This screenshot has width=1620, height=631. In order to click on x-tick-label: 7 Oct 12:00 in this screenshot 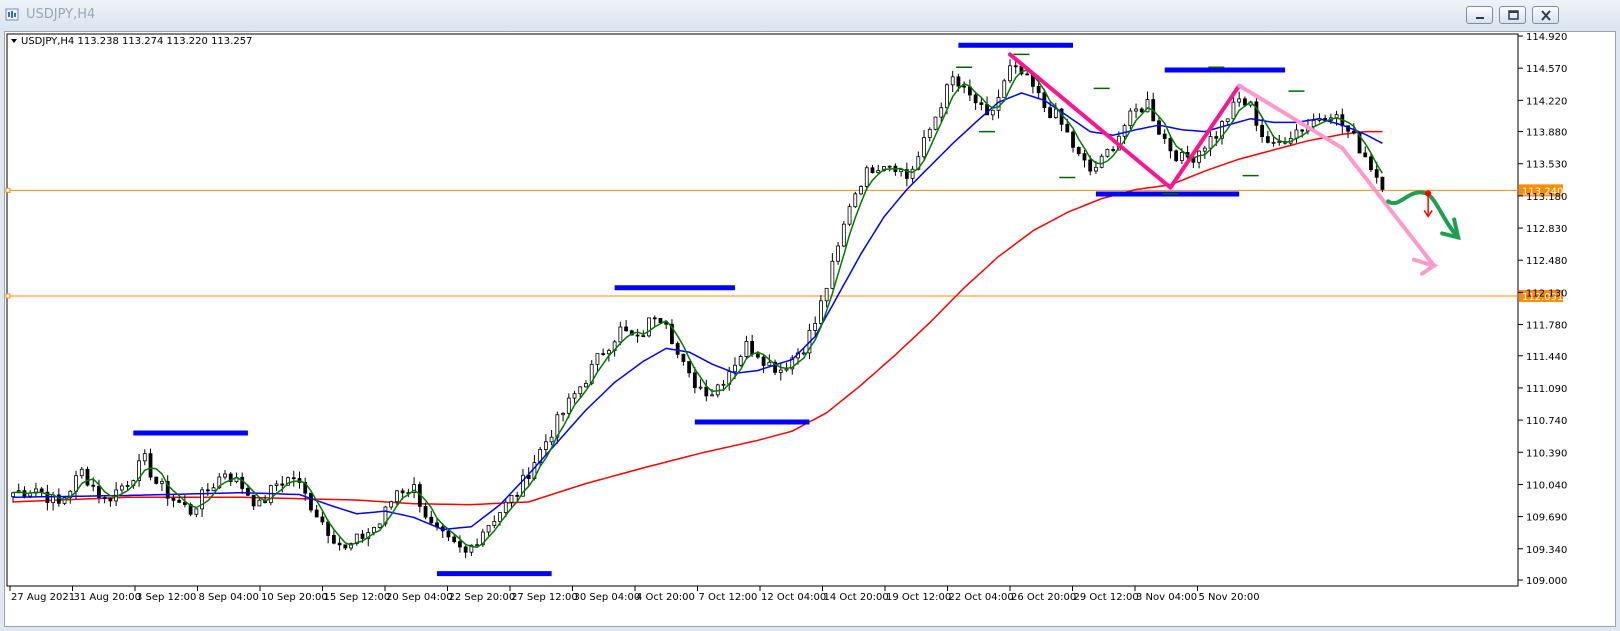, I will do `click(728, 597)`.